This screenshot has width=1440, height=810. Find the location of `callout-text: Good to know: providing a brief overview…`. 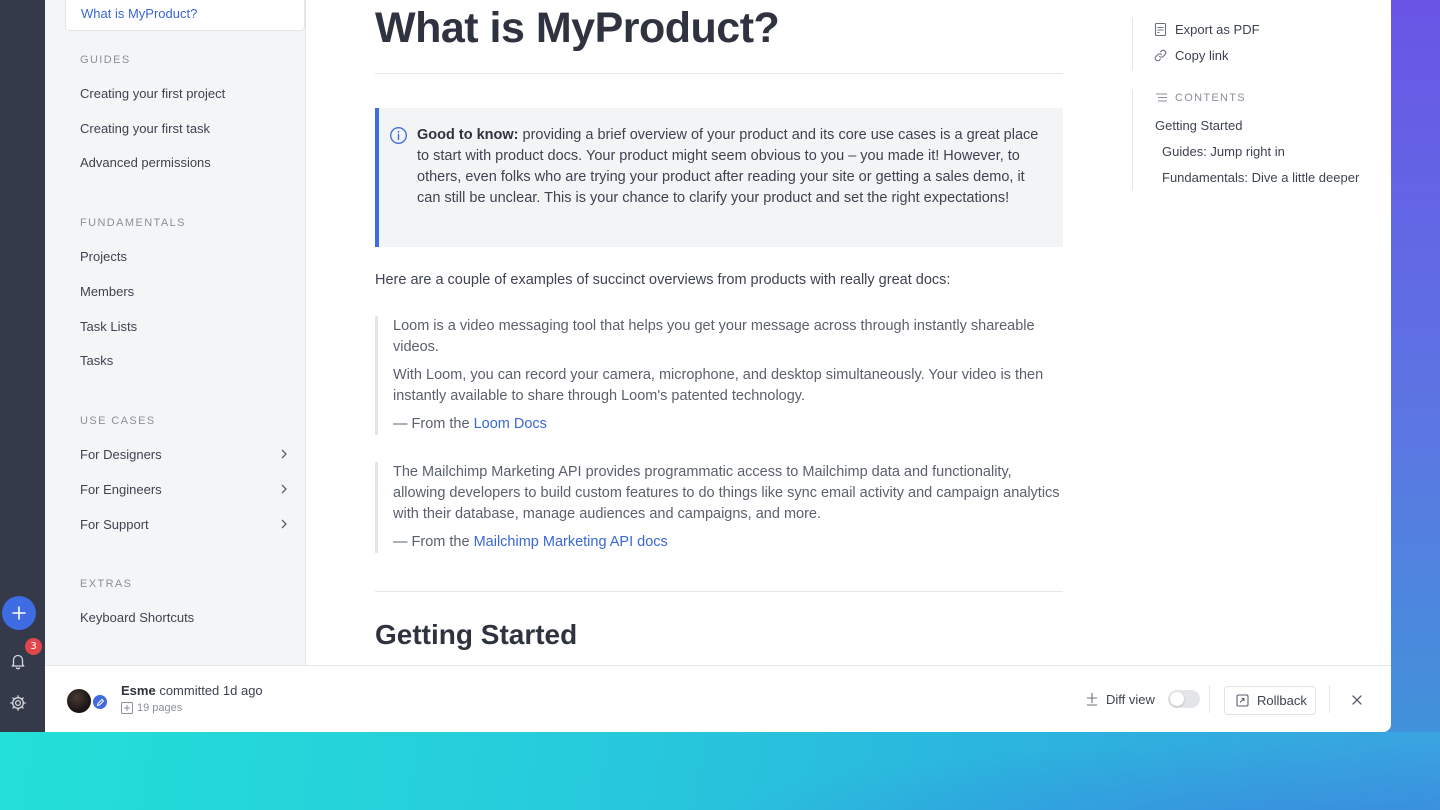

callout-text: Good to know: providing a brief overview… is located at coordinates (732, 167).